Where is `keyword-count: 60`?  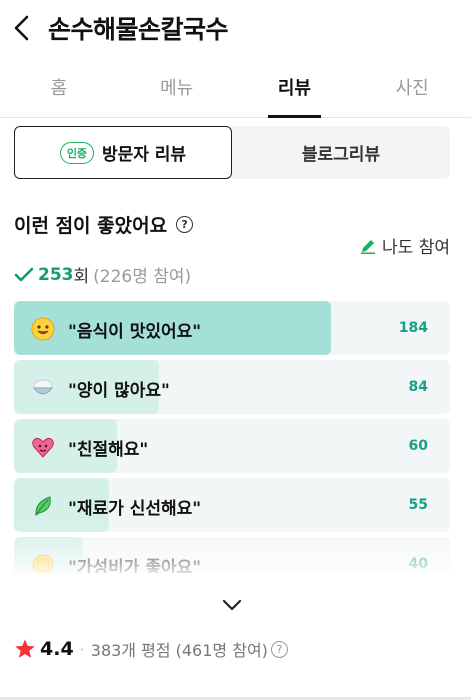
keyword-count: 60 is located at coordinates (418, 446).